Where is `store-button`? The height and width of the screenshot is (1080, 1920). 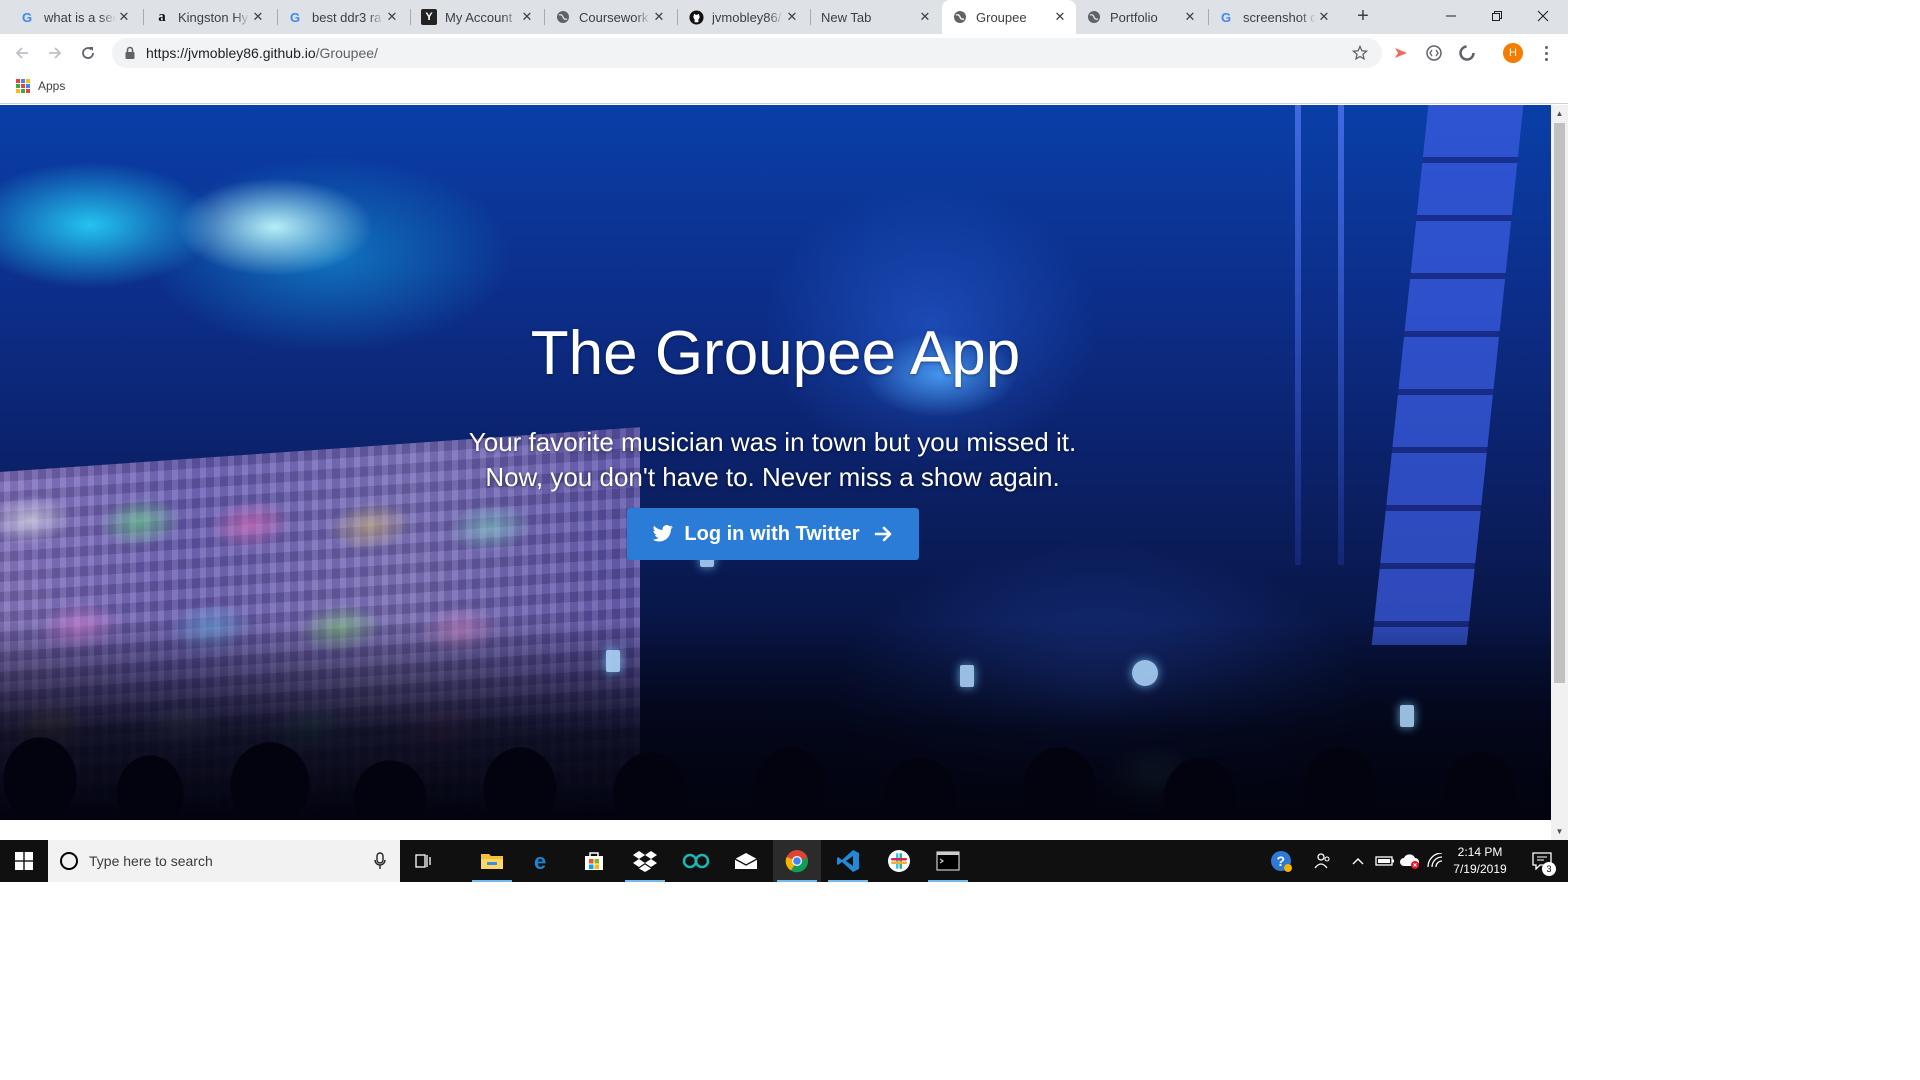 store-button is located at coordinates (594, 861).